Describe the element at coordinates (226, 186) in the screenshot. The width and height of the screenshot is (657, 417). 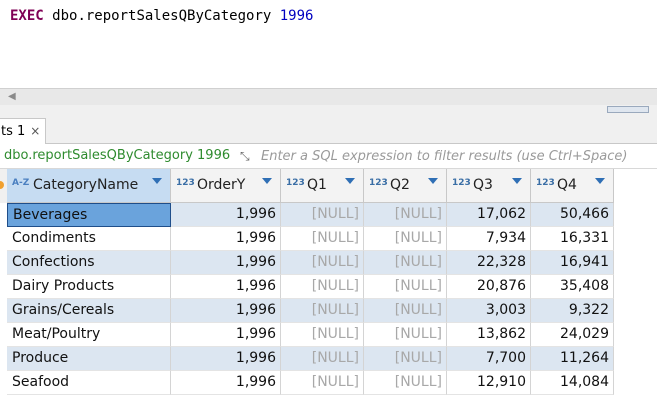
I see `column-header-ordery: 123 OrderY` at that location.